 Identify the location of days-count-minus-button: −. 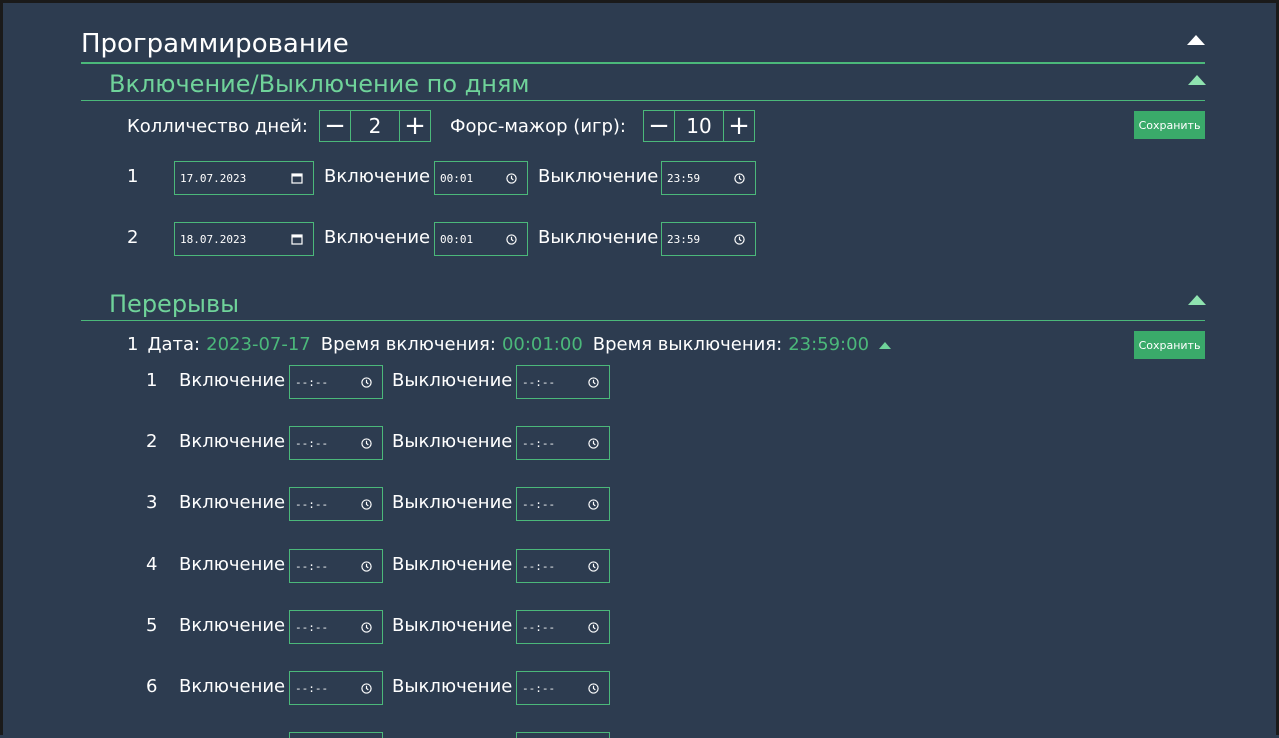
(335, 126).